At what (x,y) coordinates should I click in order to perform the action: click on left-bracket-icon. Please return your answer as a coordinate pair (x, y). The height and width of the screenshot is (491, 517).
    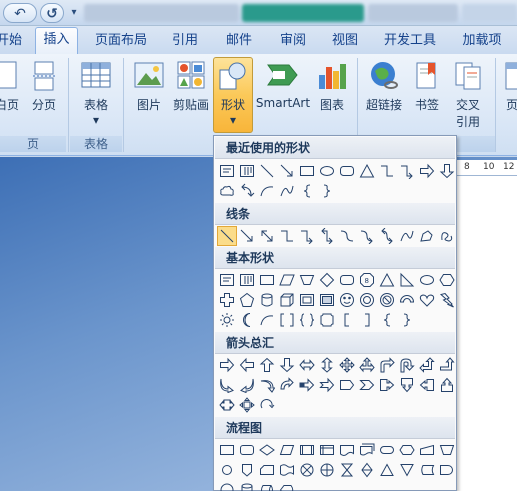
    Looking at the image, I should click on (347, 320).